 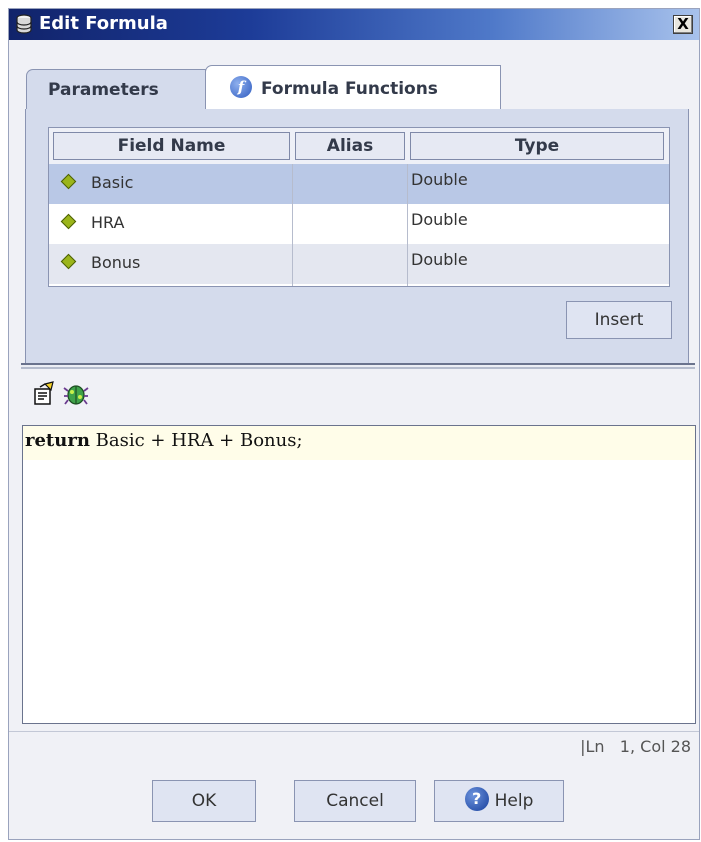 I want to click on field-name-cell: HRA, so click(x=91, y=223).